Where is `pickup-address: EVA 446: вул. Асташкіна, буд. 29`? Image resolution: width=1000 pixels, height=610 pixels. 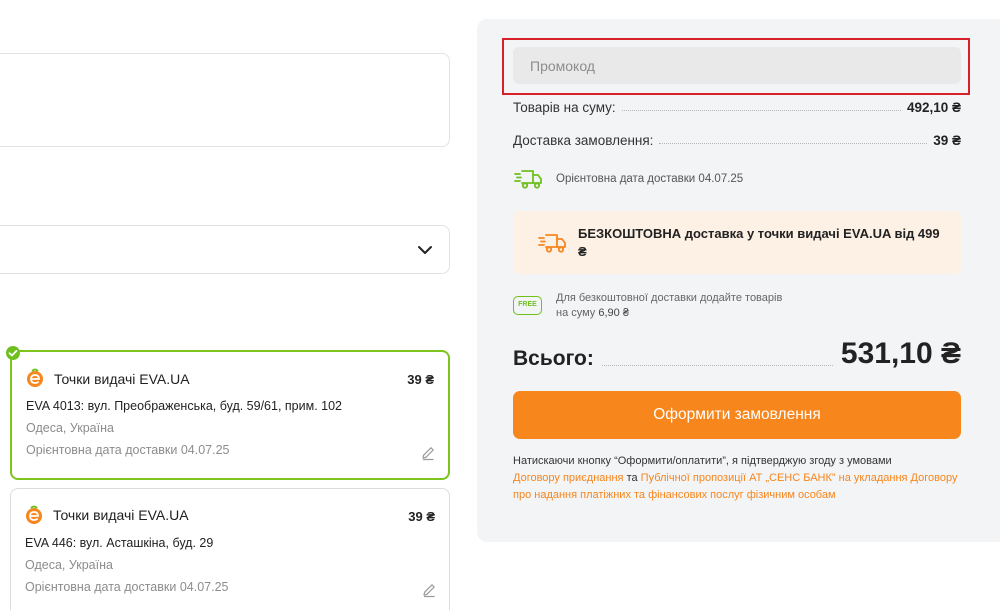
pickup-address: EVA 446: вул. Асташкіна, буд. 29 is located at coordinates (119, 543).